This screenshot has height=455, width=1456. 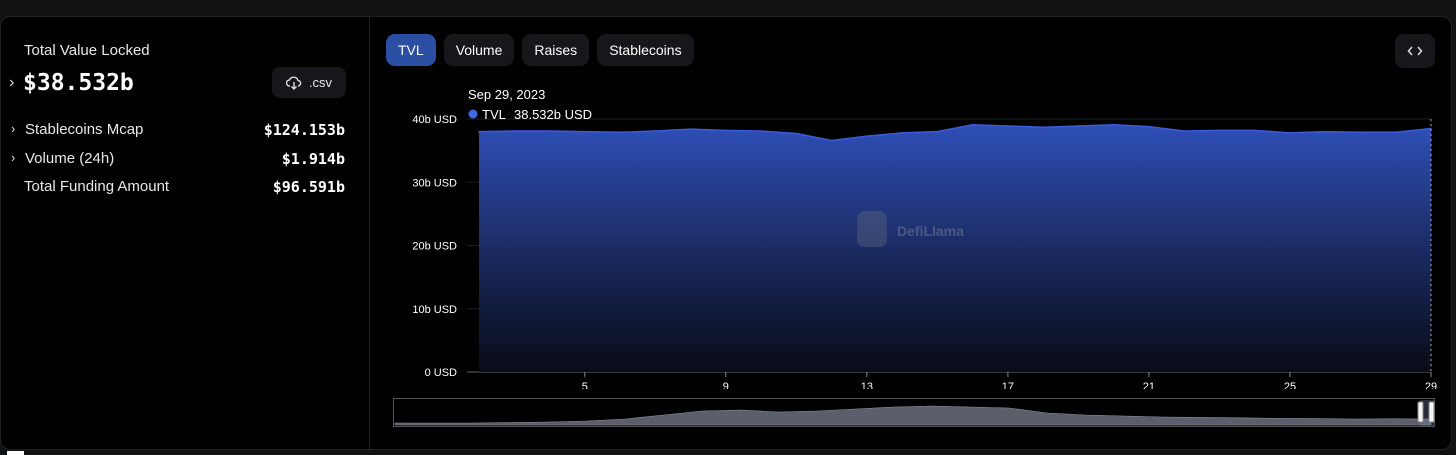 I want to click on navigator-series, so click(x=913, y=415).